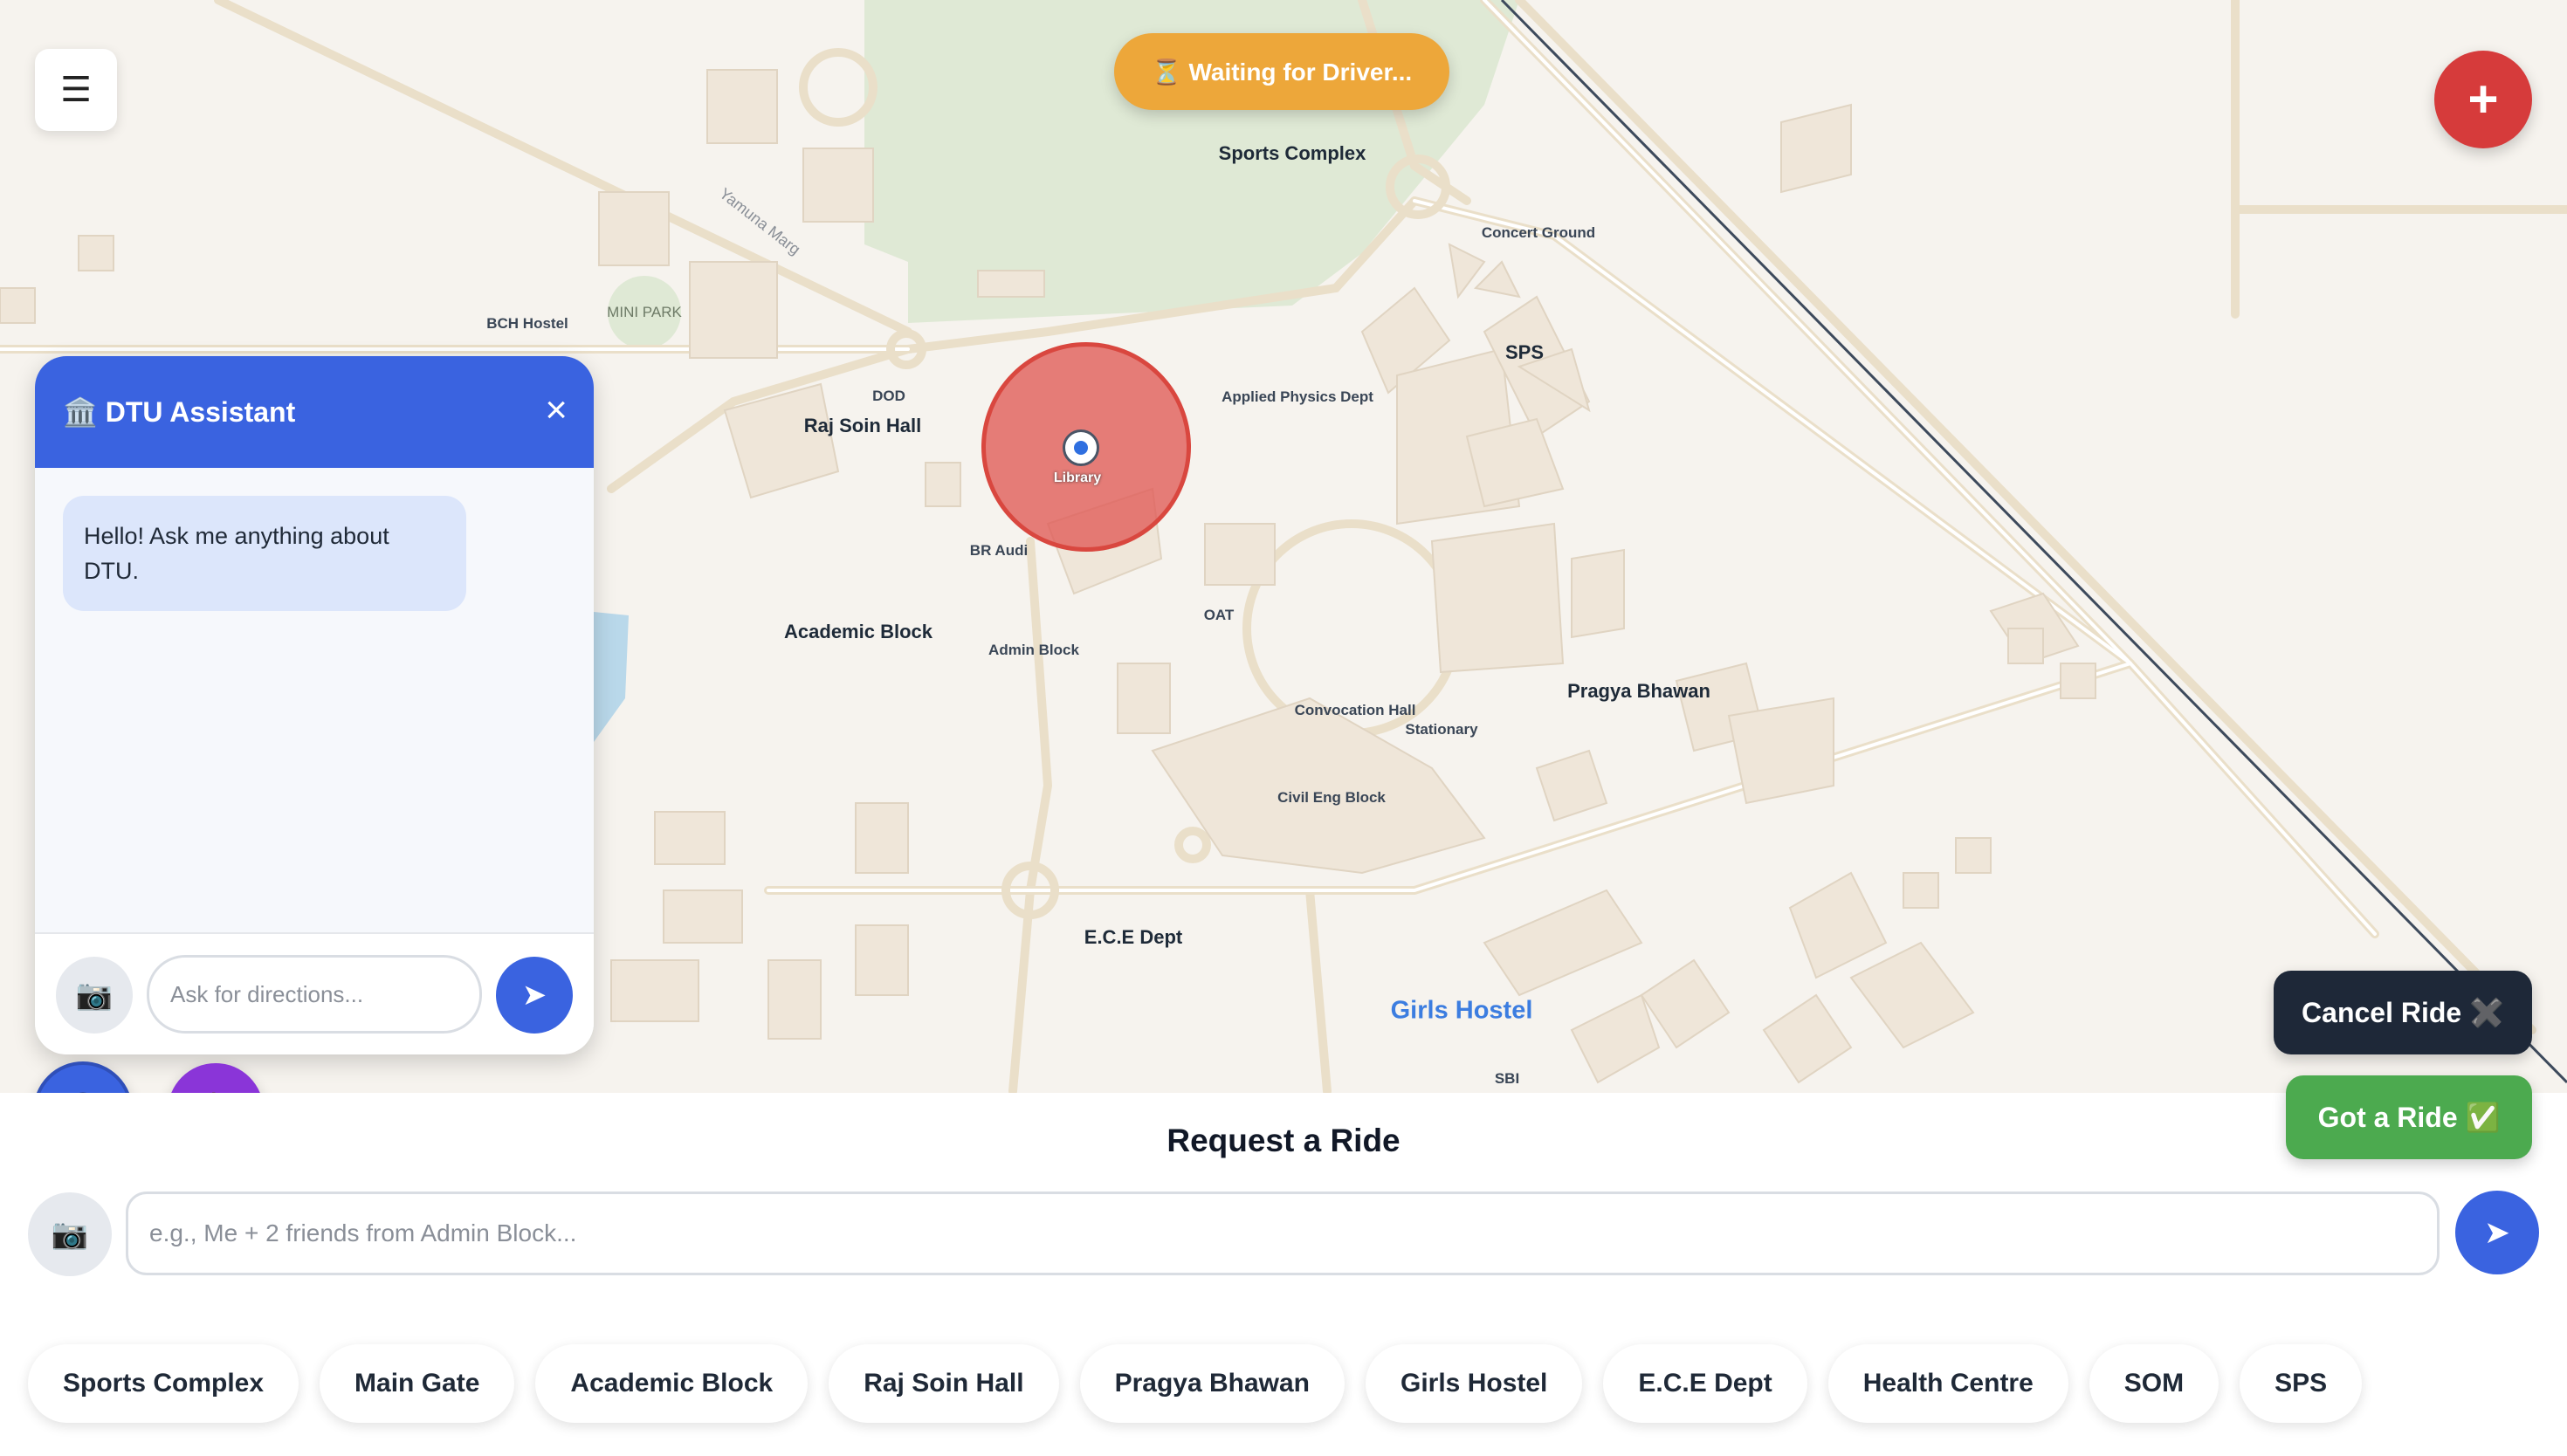 This screenshot has width=2567, height=1456. Describe the element at coordinates (1297, 396) in the screenshot. I see `map-label-applied-physics: Applied Physics Dept` at that location.